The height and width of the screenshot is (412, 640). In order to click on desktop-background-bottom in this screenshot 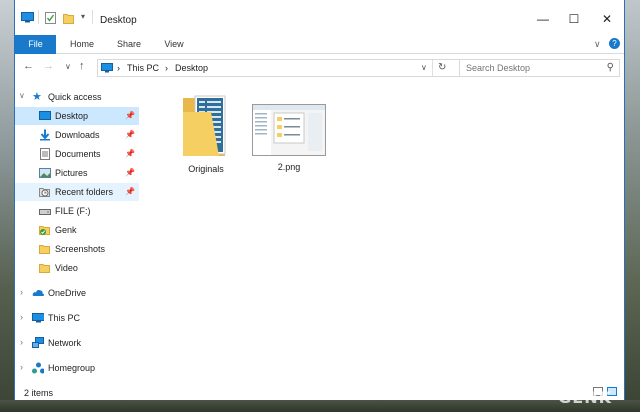, I will do `click(320, 406)`.